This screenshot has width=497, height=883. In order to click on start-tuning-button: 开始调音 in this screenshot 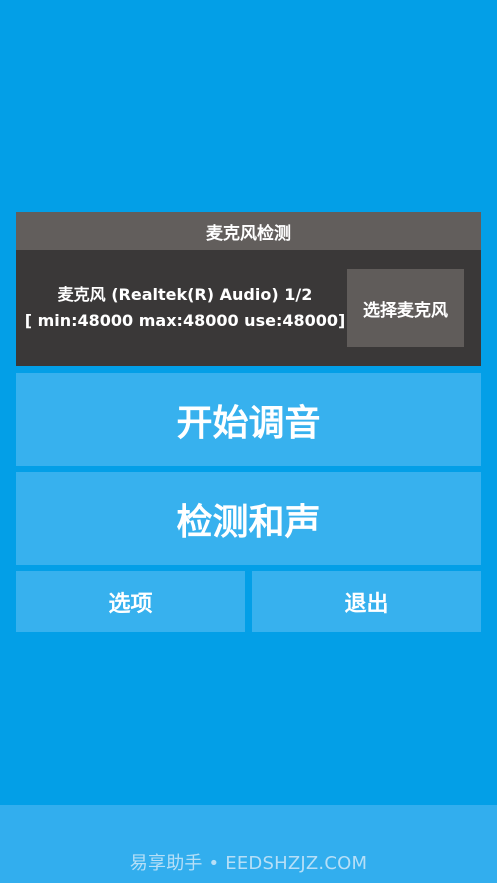, I will do `click(248, 419)`.